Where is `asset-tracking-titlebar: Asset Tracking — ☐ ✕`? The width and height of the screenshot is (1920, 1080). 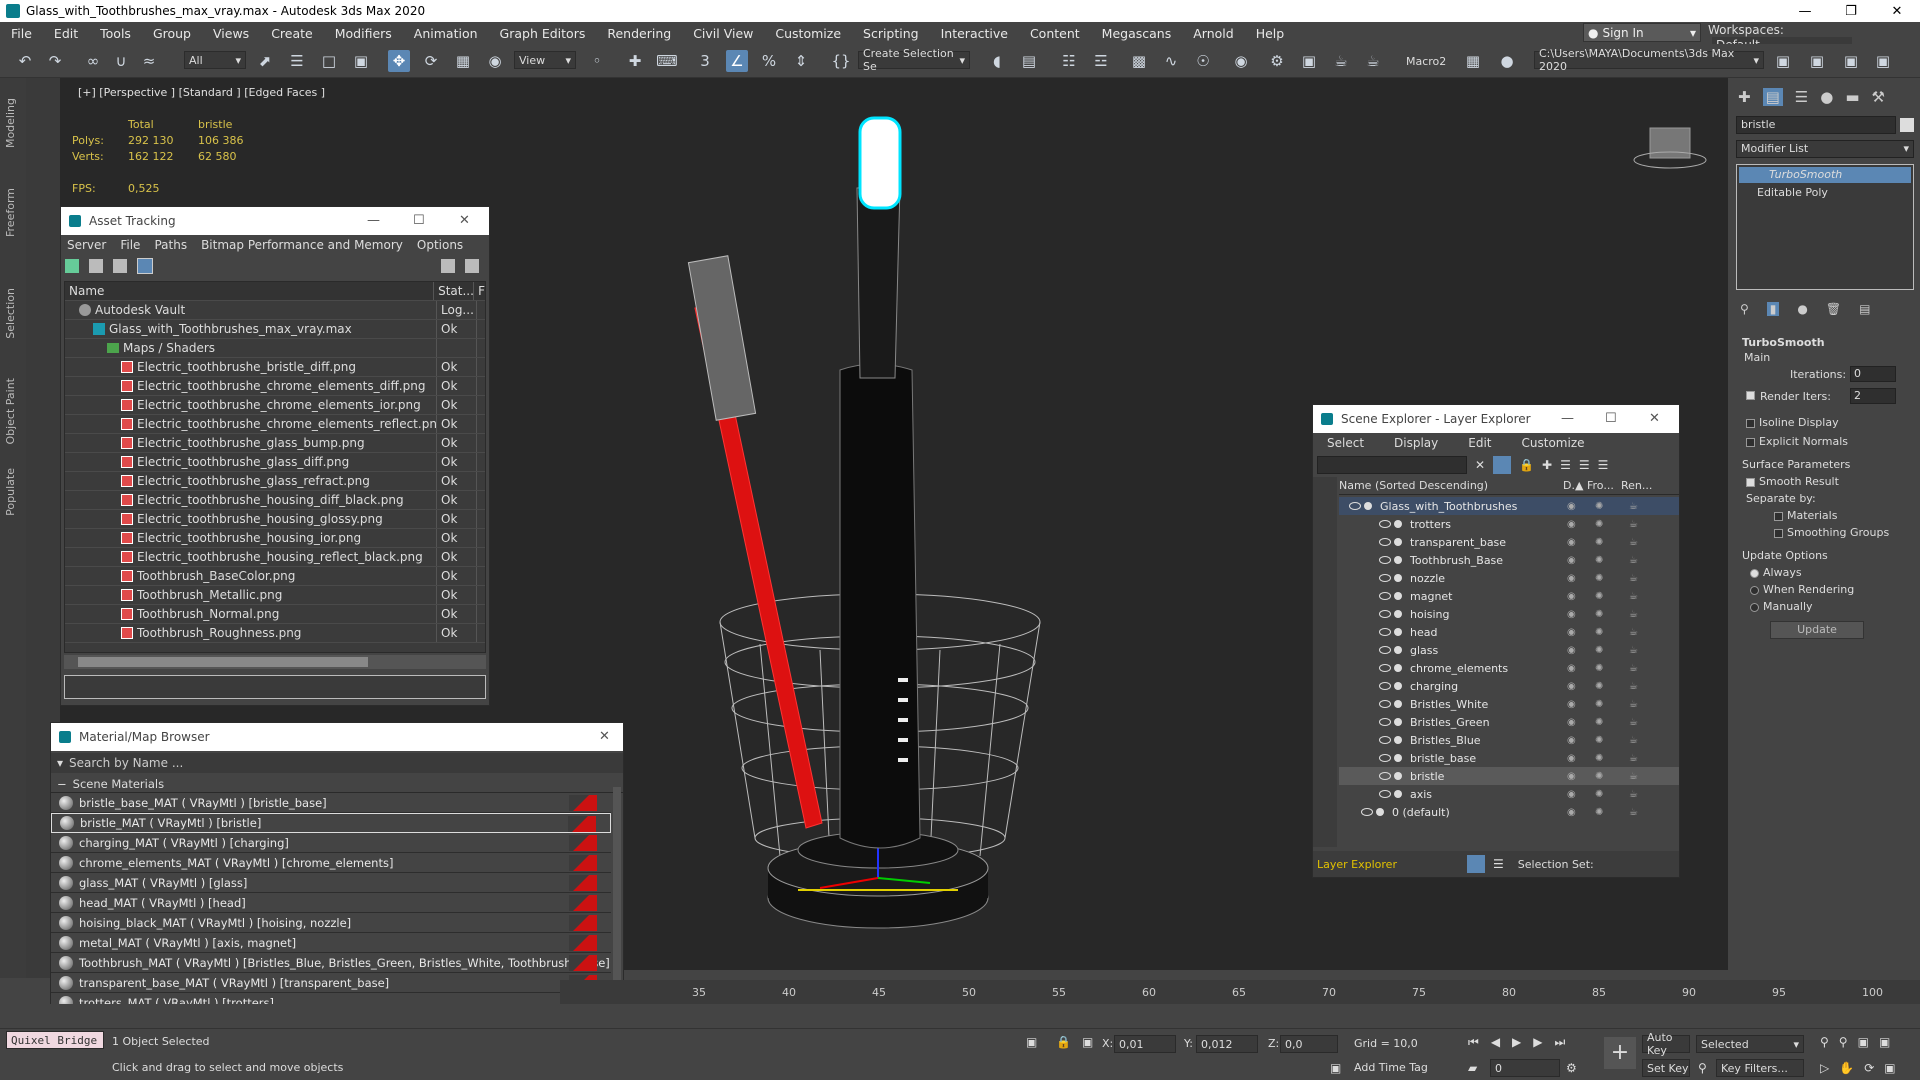
asset-tracking-titlebar: Asset Tracking — ☐ ✕ is located at coordinates (275, 221).